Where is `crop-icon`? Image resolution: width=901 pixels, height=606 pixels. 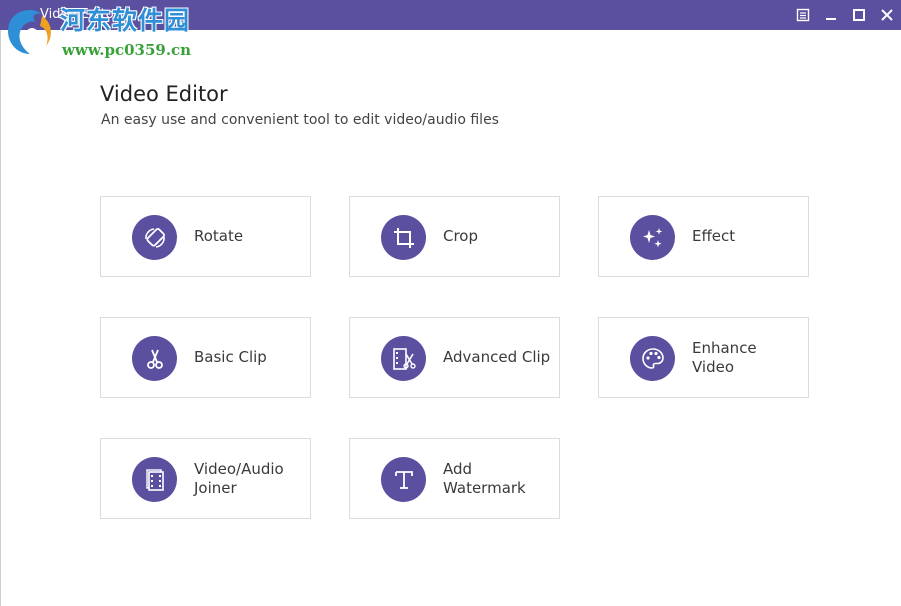
crop-icon is located at coordinates (403, 237).